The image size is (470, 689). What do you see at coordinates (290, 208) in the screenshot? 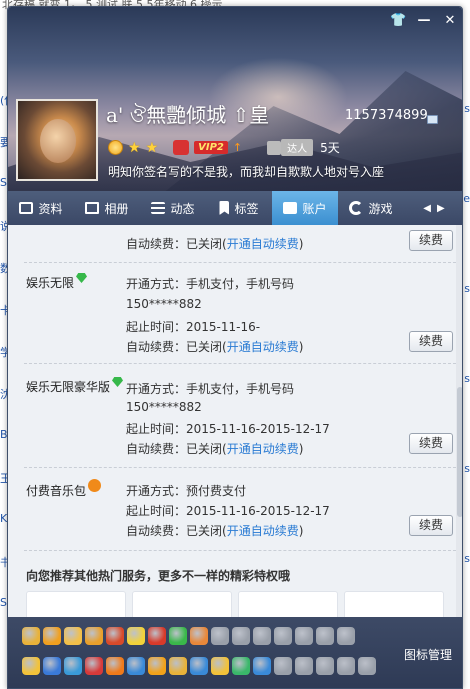
I see `wallet-icon` at bounding box center [290, 208].